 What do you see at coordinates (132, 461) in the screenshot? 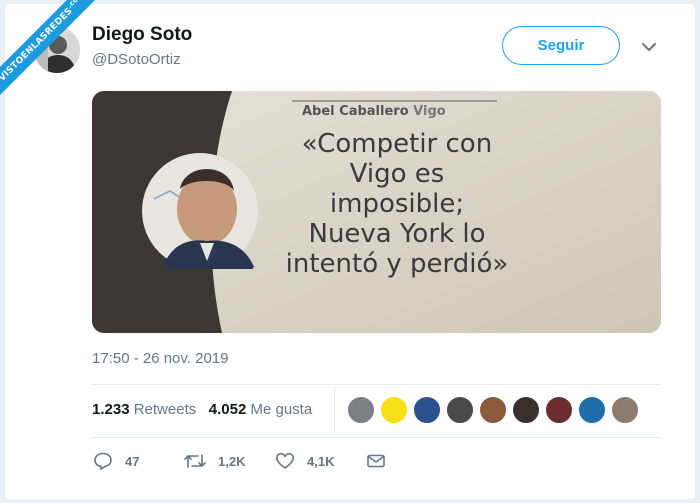
I see `reply-count: 47` at bounding box center [132, 461].